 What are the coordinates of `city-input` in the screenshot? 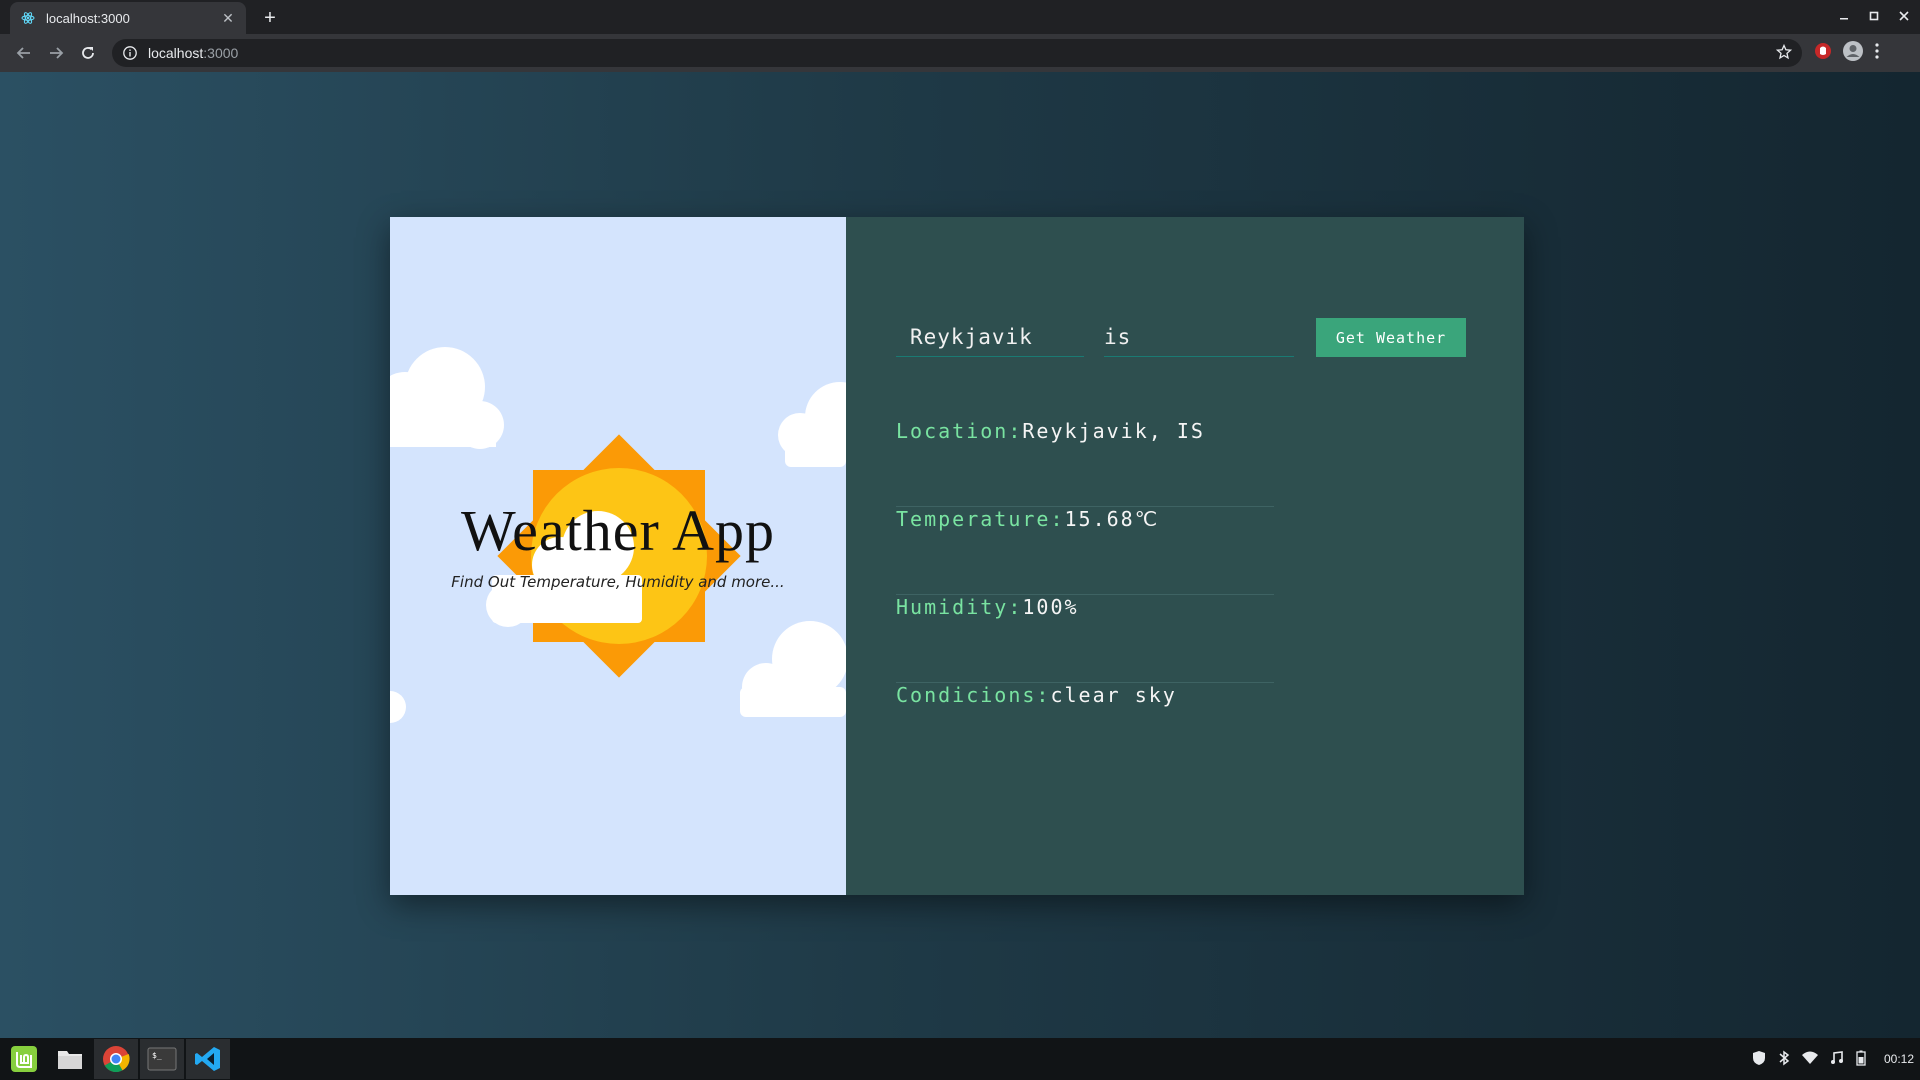 It's located at (990, 337).